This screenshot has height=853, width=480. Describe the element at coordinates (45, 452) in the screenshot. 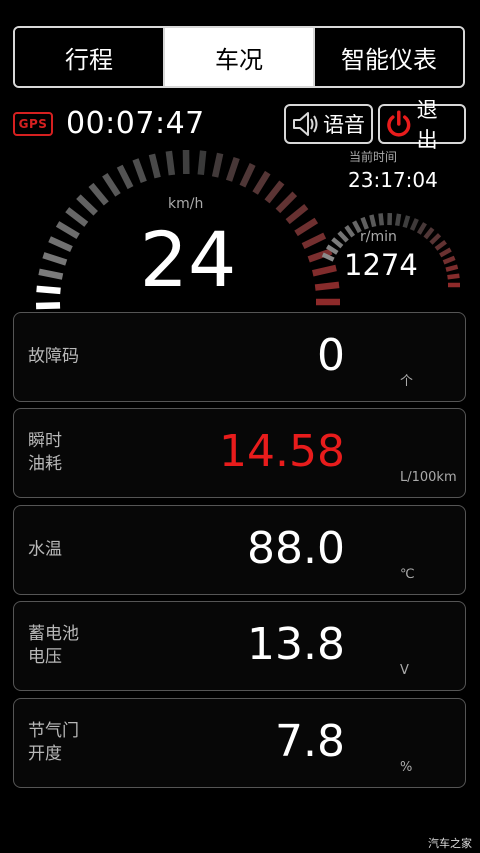

I see `metric-label: 瞬时 油耗` at that location.